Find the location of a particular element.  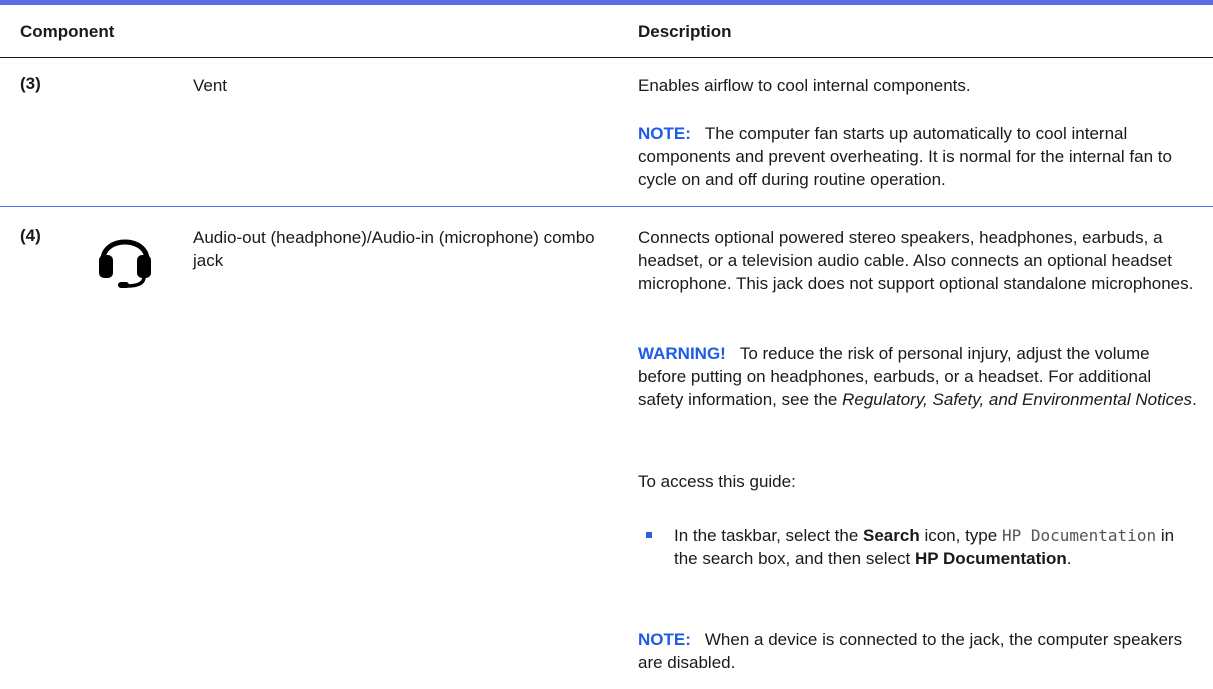

header-component: Component is located at coordinates (67, 31).